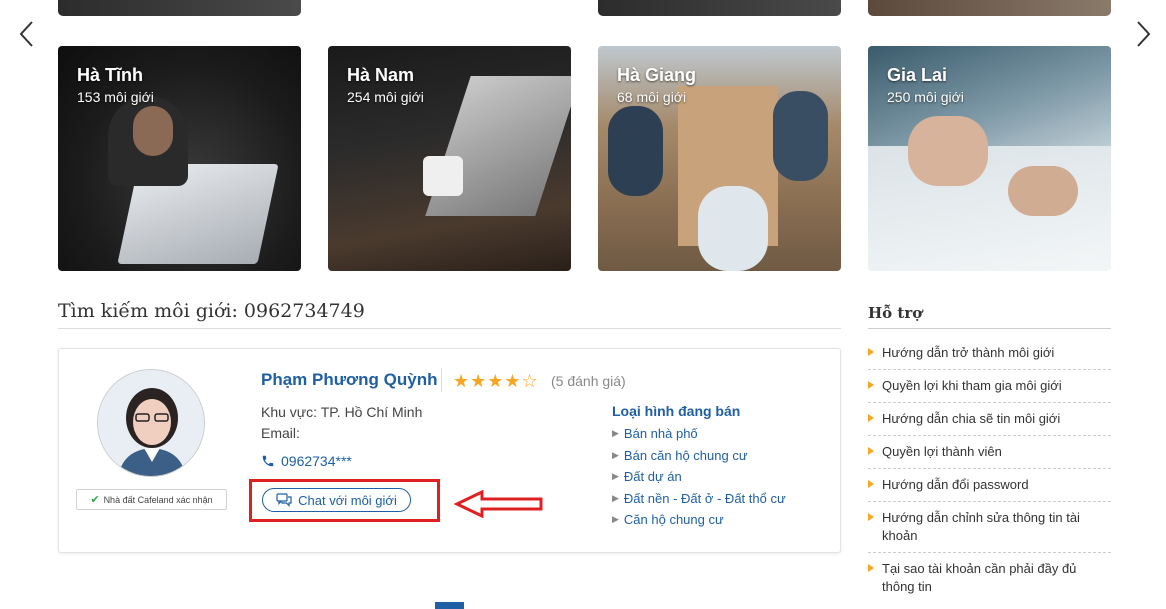  Describe the element at coordinates (280, 433) in the screenshot. I see `broker-email: Email:` at that location.